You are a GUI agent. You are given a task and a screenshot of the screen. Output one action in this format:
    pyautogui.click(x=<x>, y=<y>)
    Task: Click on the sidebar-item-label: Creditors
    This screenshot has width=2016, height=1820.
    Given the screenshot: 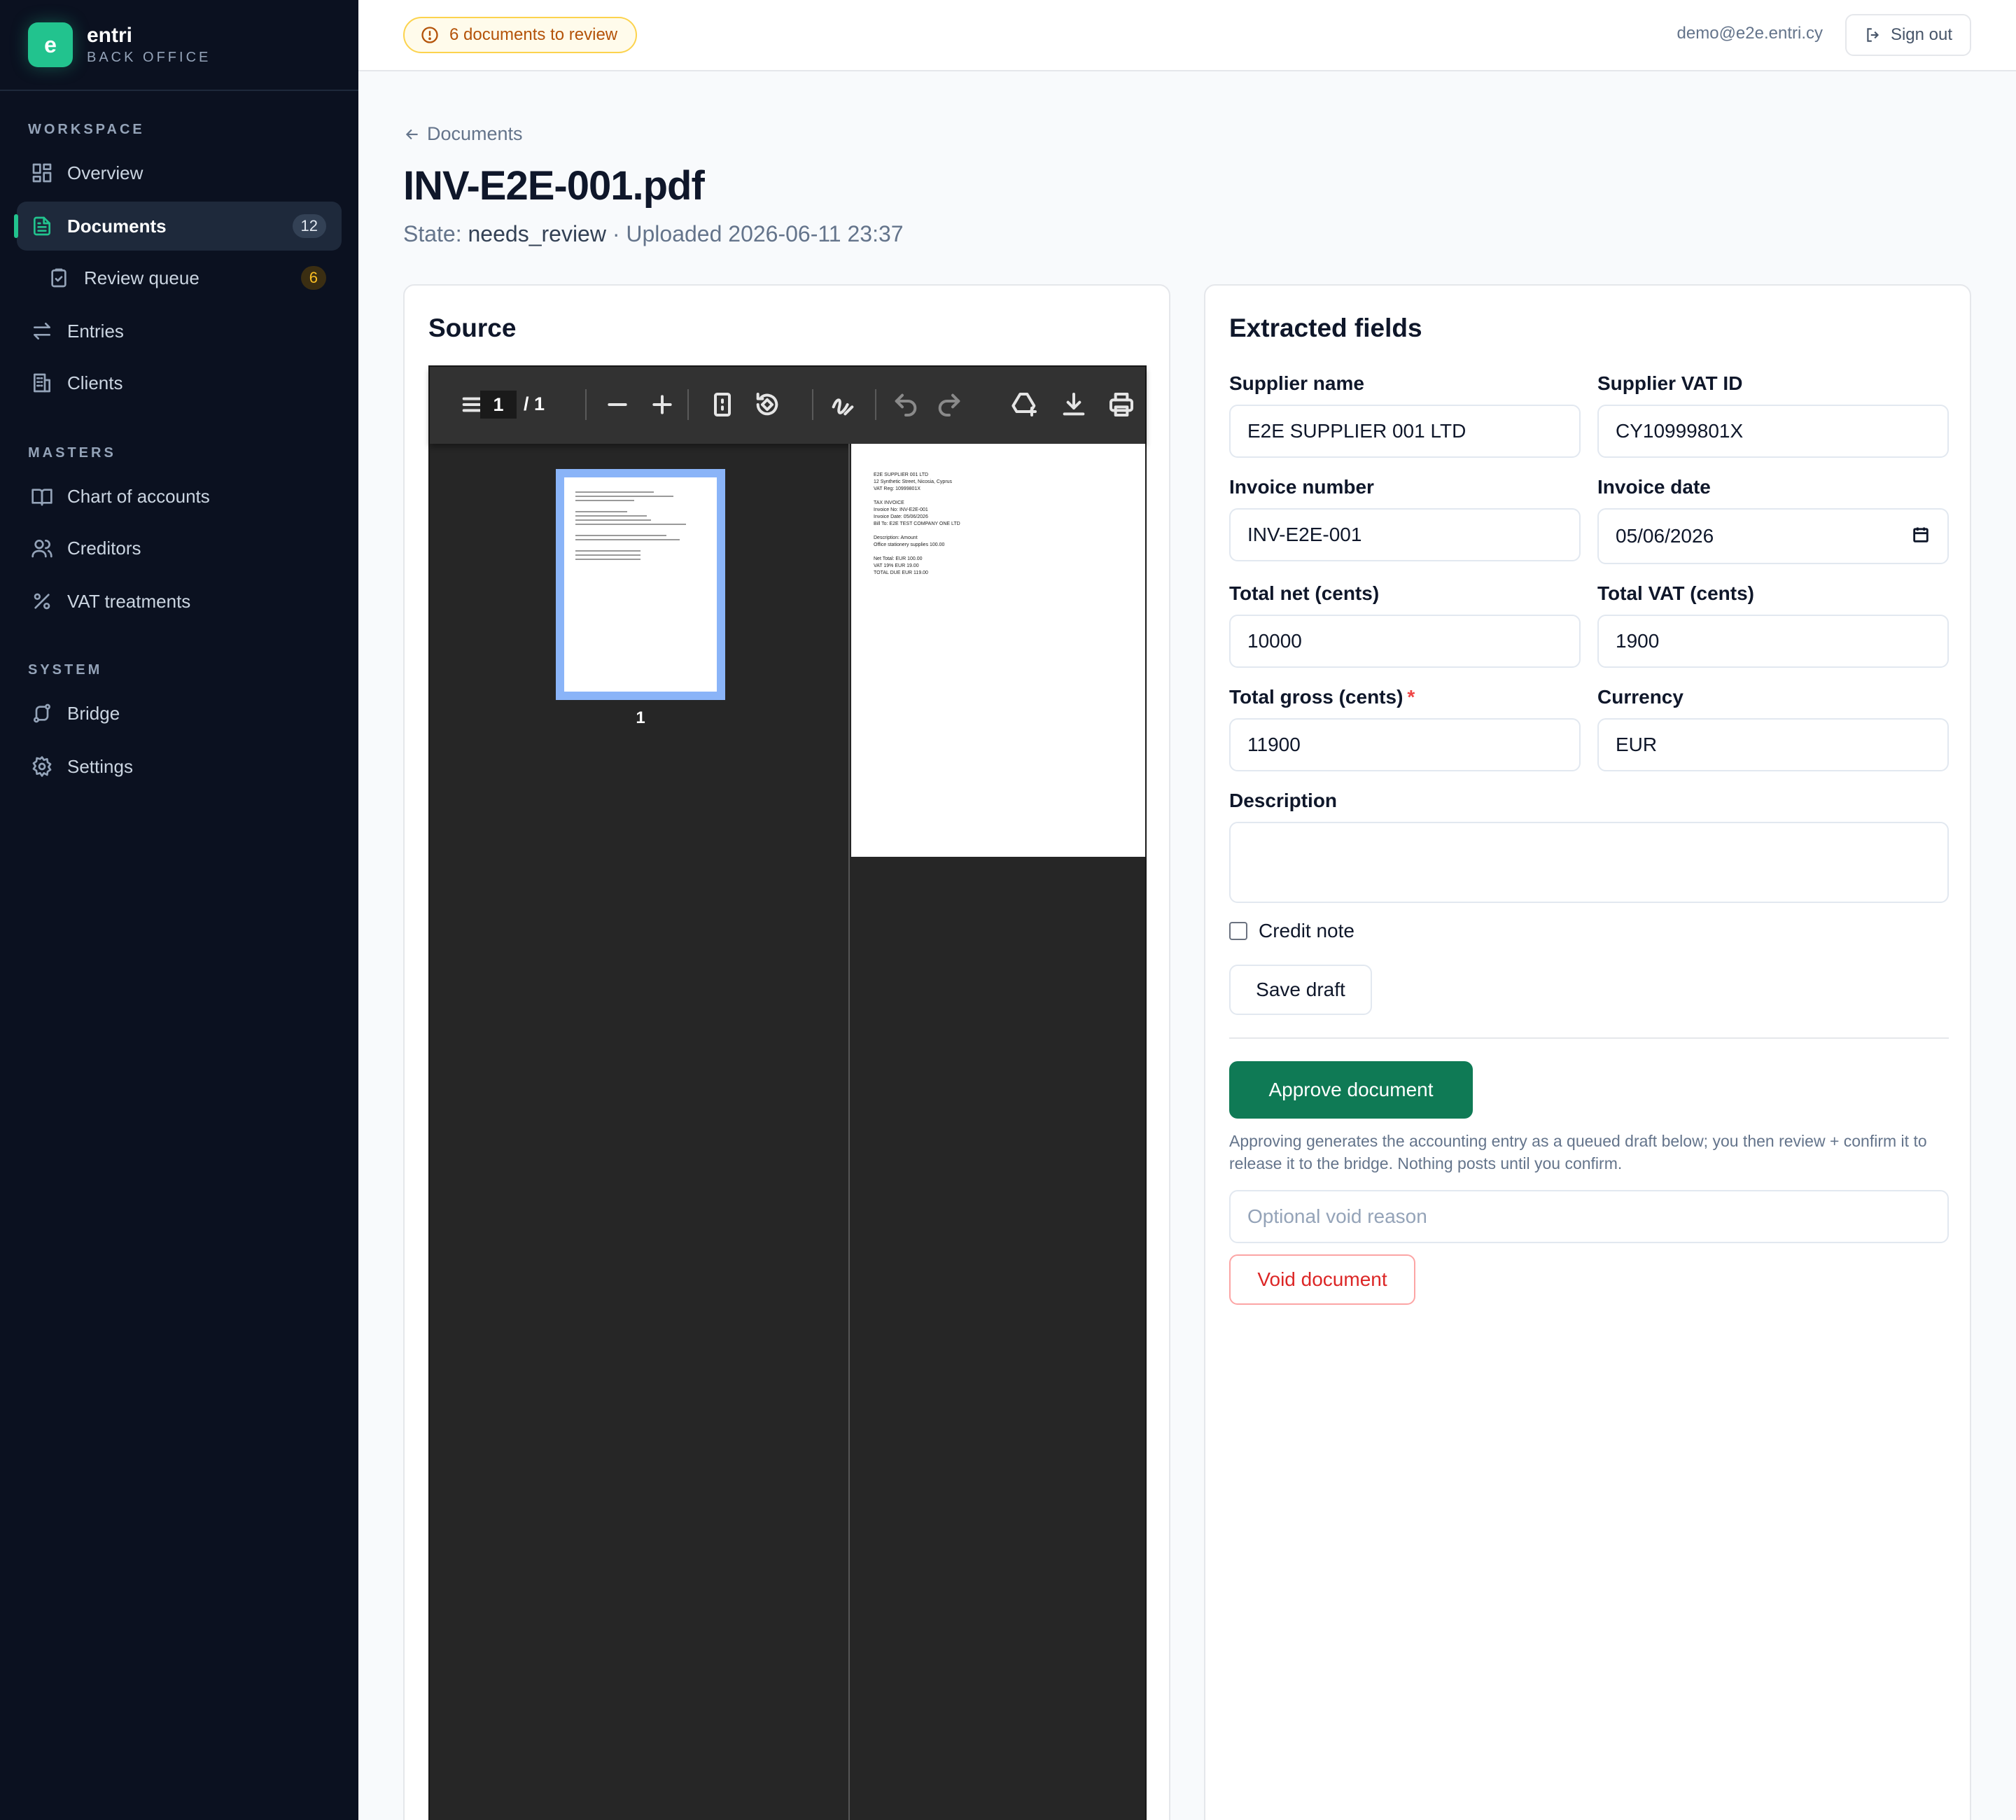 What is the action you would take?
    pyautogui.click(x=104, y=548)
    